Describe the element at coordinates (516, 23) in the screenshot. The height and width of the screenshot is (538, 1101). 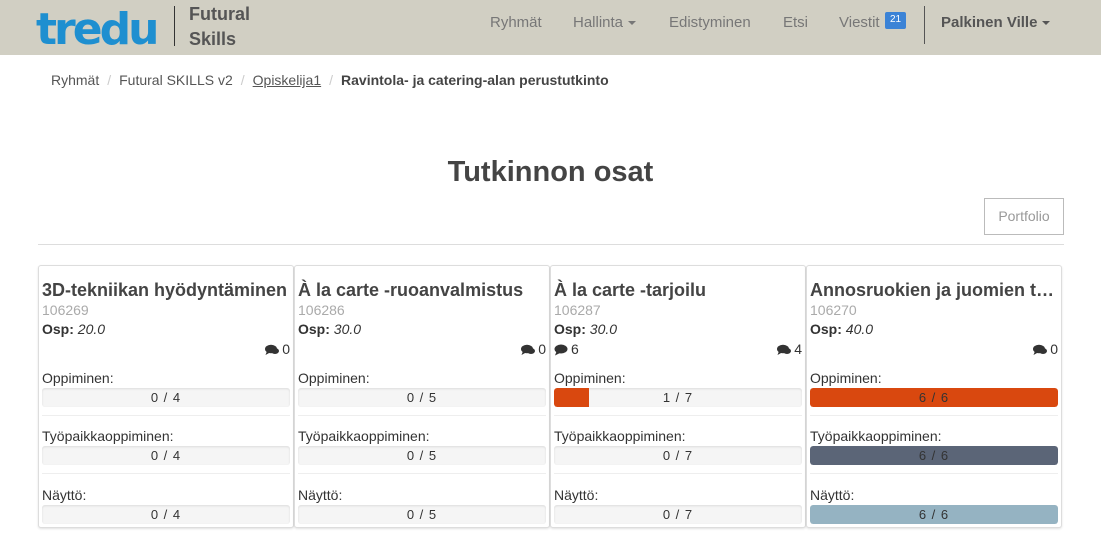
I see `nav-ryhmat: Ryhmät` at that location.